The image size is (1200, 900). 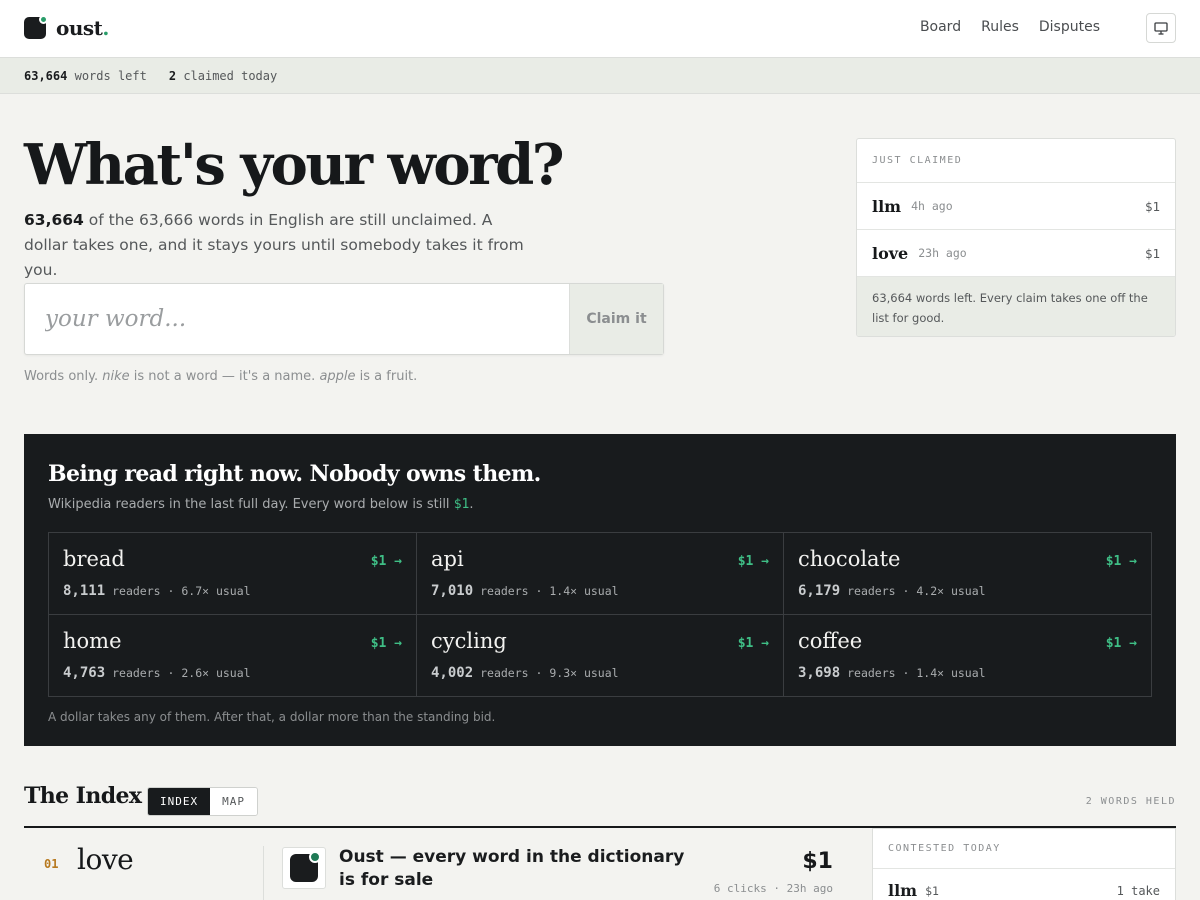 I want to click on just-claimed-heading: JUST CLAIMED, so click(x=1016, y=161).